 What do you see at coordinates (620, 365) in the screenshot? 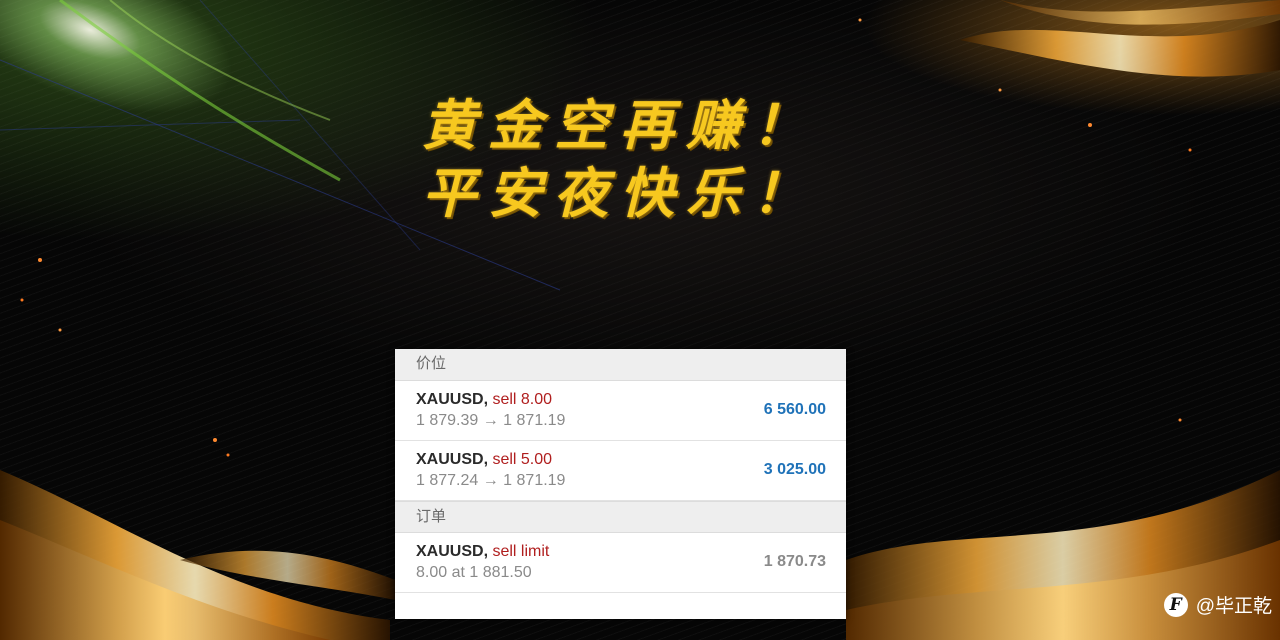
I see `positions-section-header: 价位` at bounding box center [620, 365].